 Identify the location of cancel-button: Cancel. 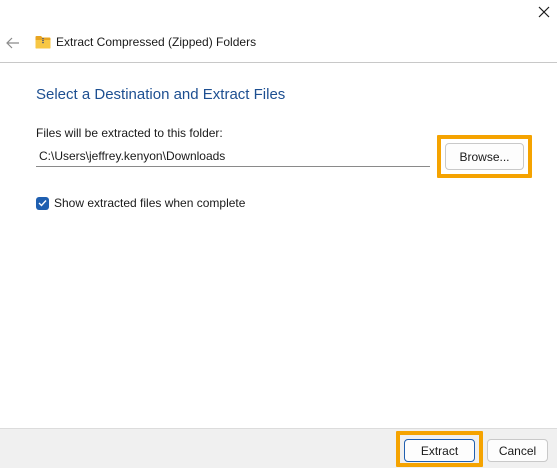
(517, 450).